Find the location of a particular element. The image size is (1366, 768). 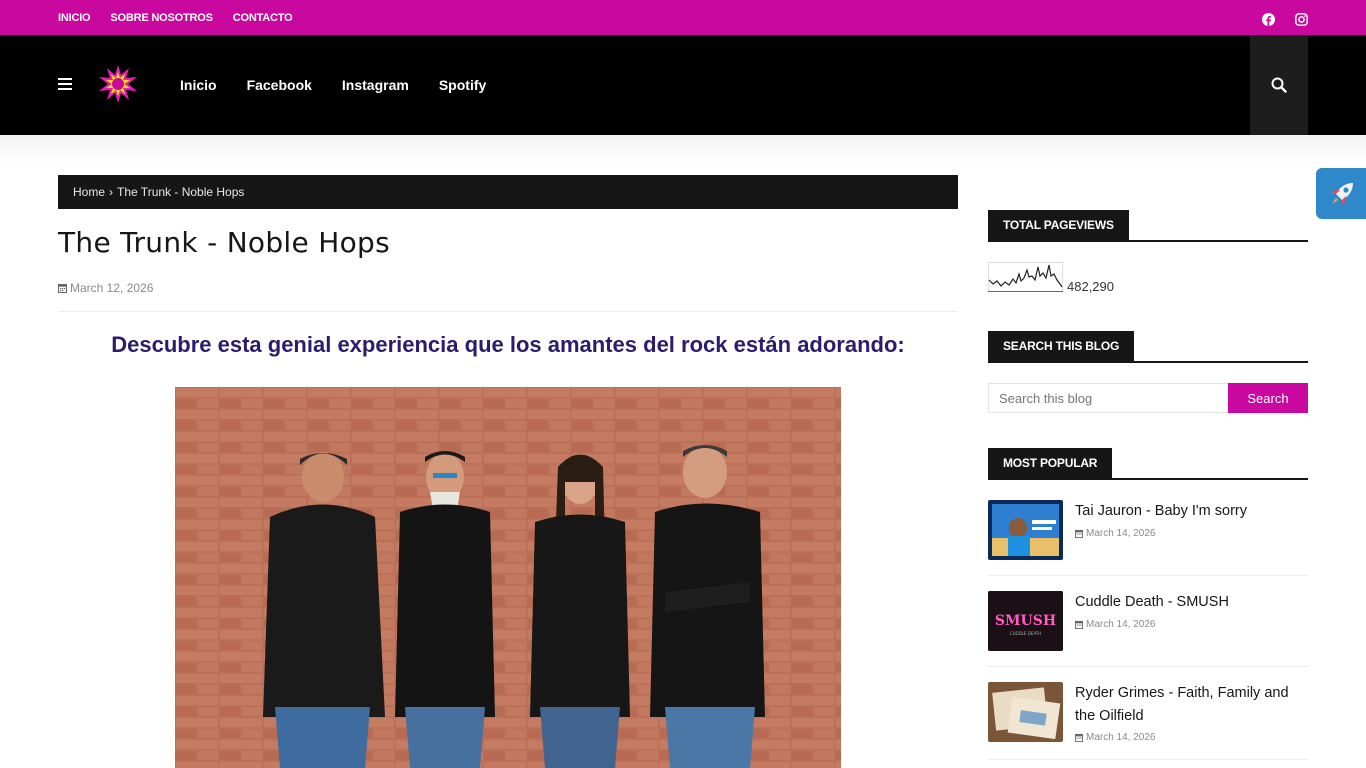

nav-inicio: Inicio is located at coordinates (198, 85).